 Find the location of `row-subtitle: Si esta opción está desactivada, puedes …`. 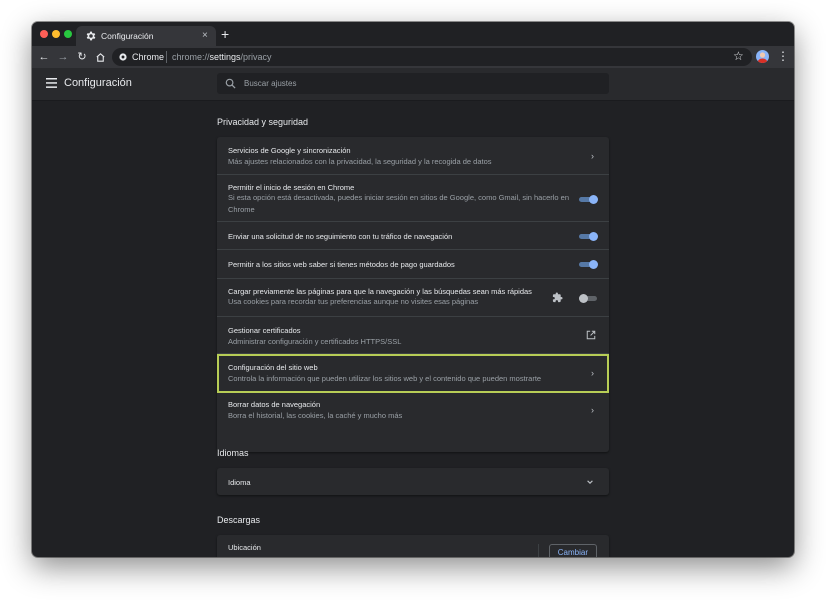

row-subtitle: Si esta opción está desactivada, puedes … is located at coordinates (399, 203).